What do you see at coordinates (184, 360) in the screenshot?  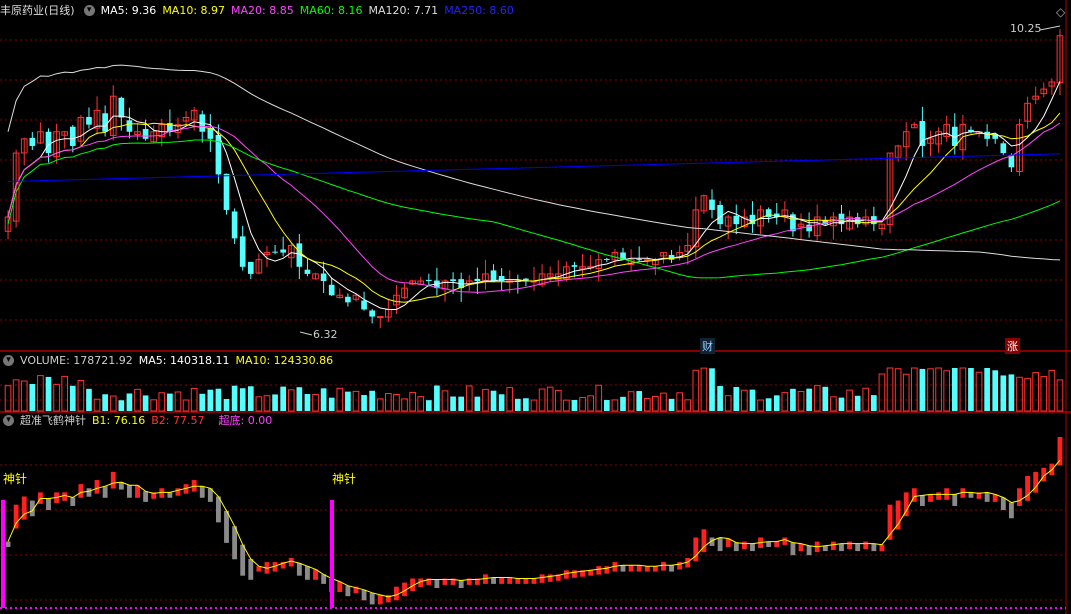 I see `volume-ma5: MA5: 140318.11` at bounding box center [184, 360].